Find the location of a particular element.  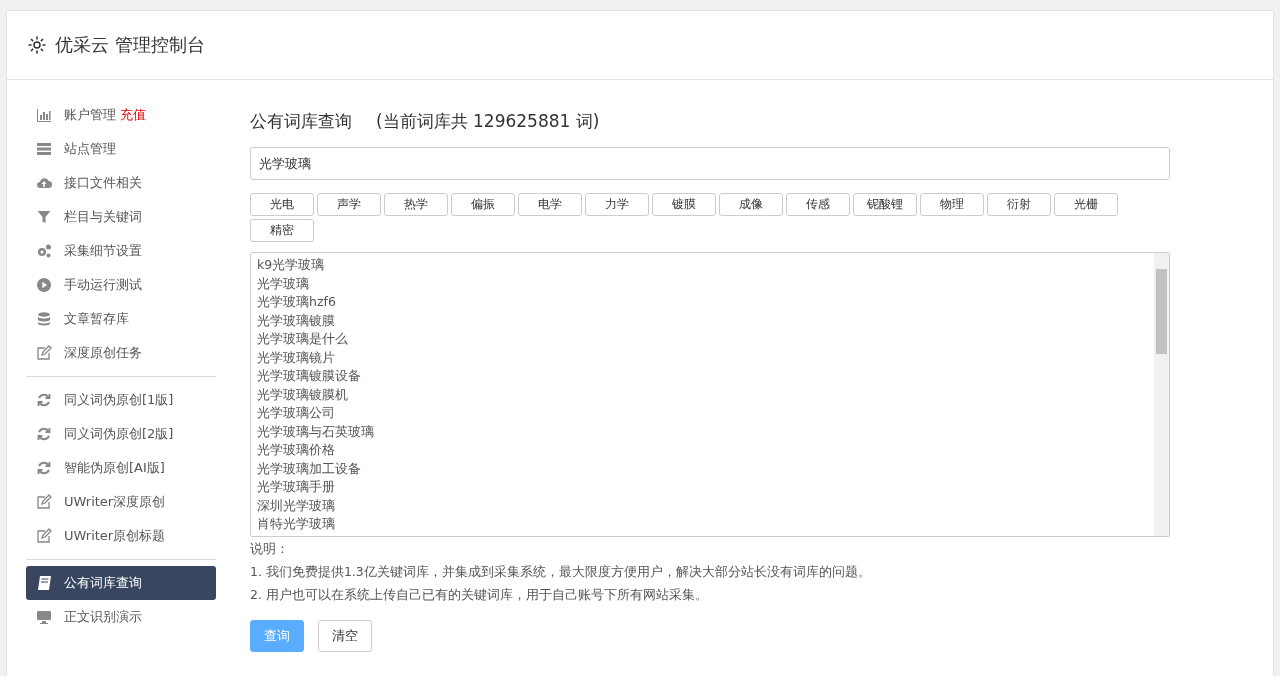

sidebar-item: 智能伪原创[AI版] is located at coordinates (121, 468).